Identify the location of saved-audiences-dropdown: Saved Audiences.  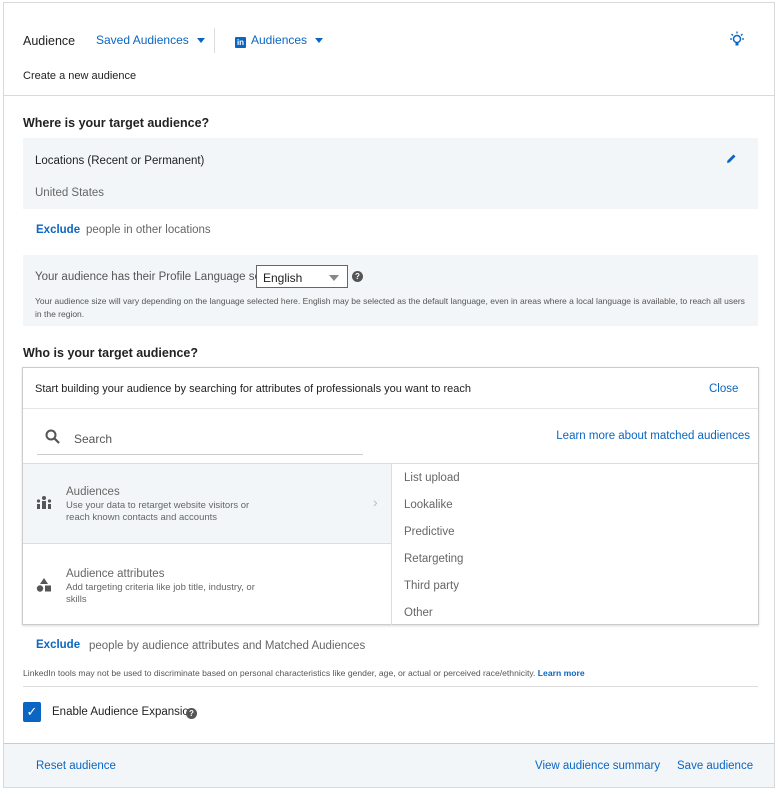
(150, 40).